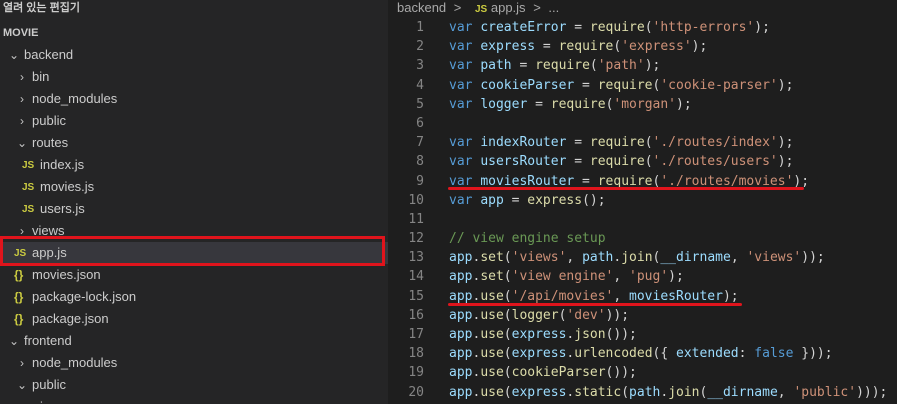 The image size is (897, 404). I want to click on code-line-17: 17 app.use(express.json());, so click(642, 334).